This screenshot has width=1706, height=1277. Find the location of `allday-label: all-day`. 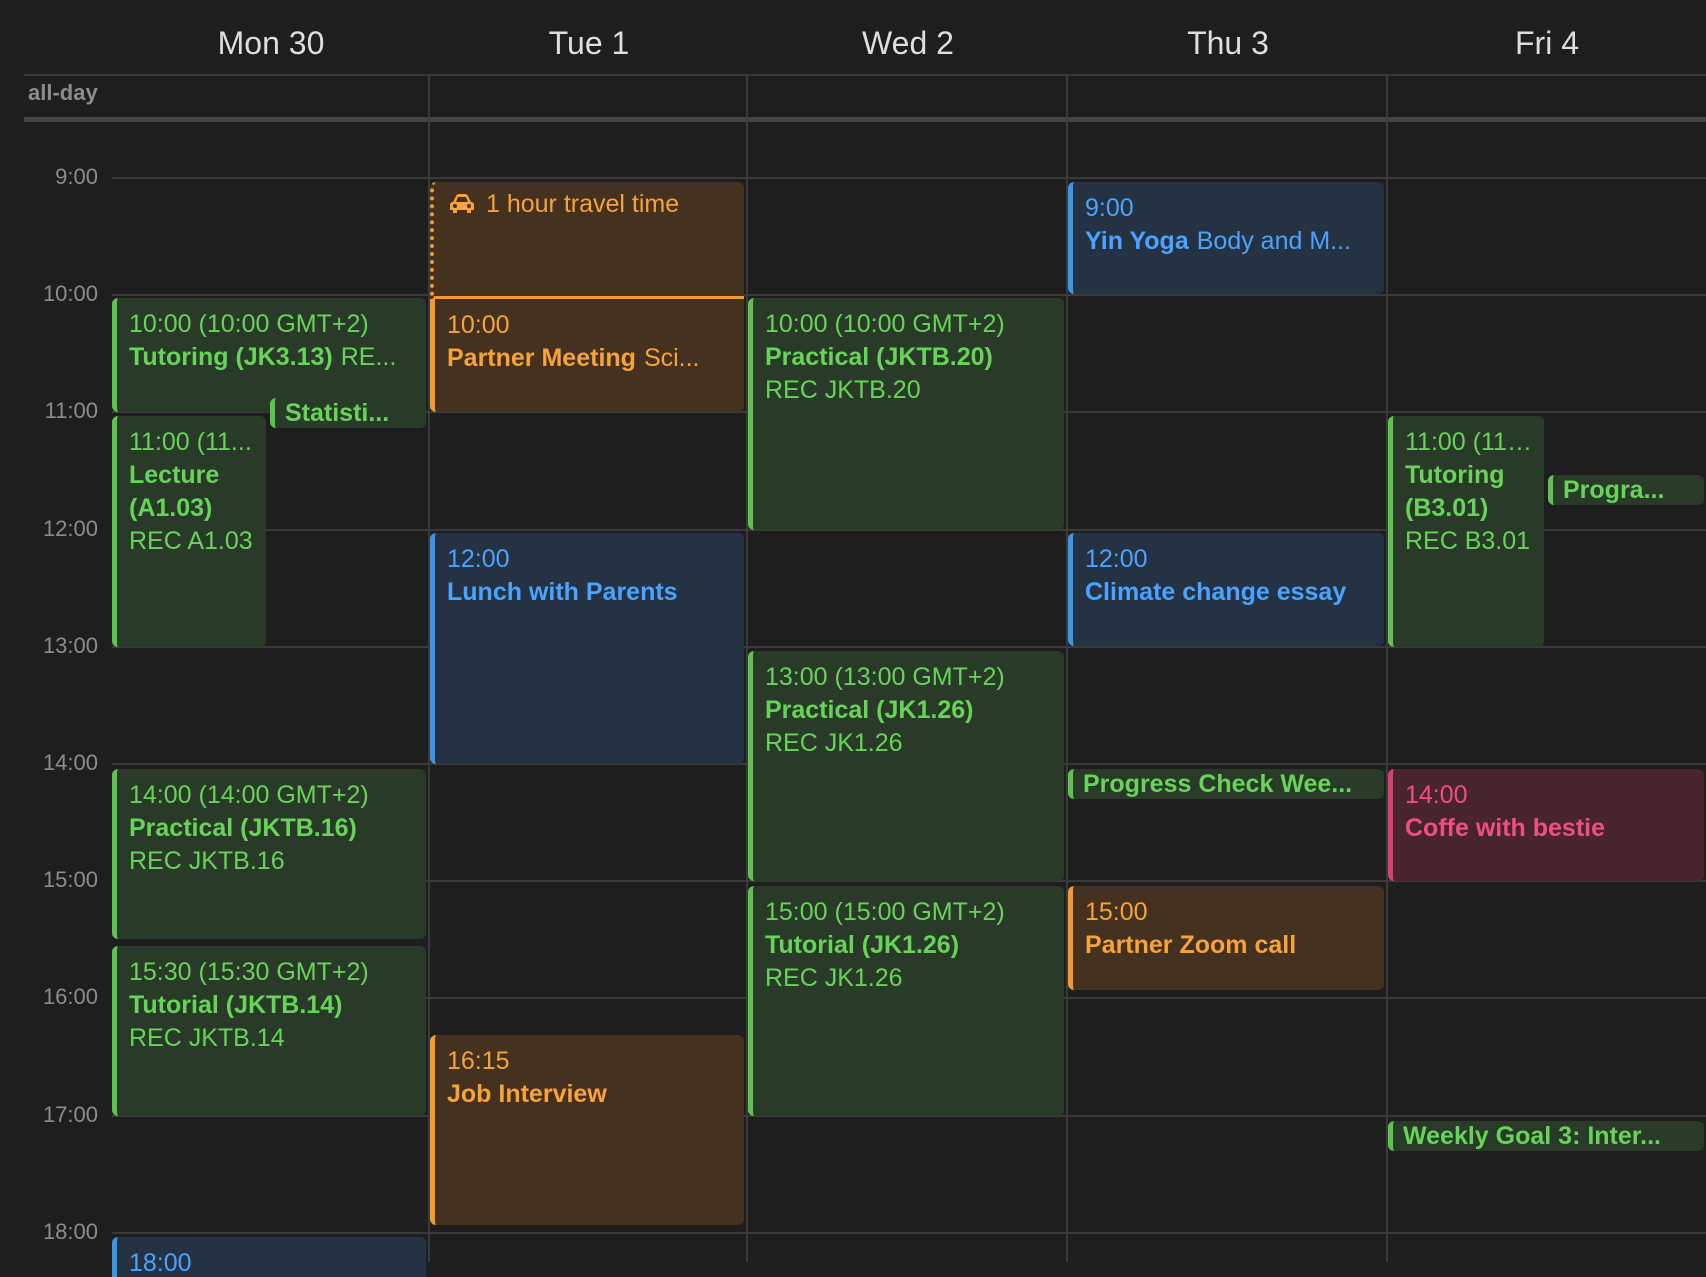

allday-label: all-day is located at coordinates (63, 92).